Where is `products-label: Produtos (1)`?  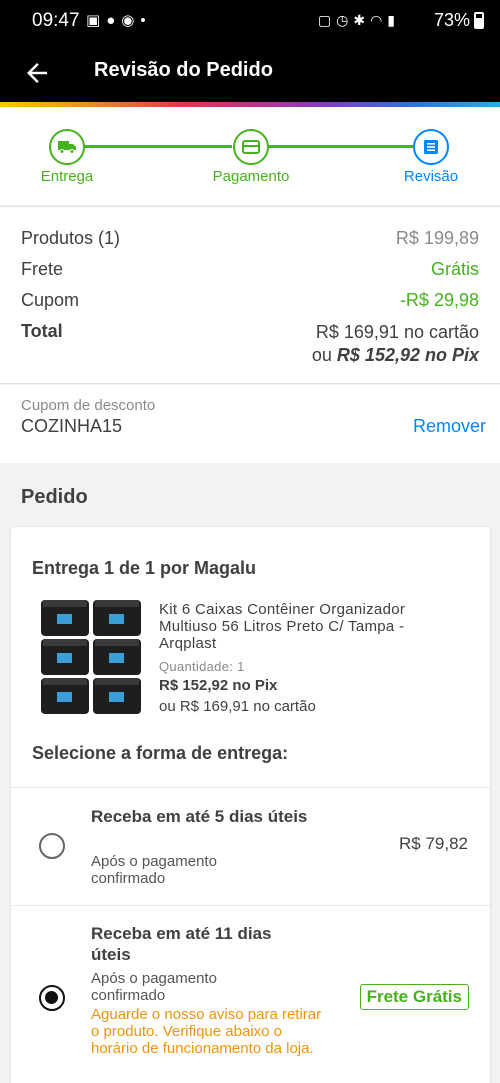
products-label: Produtos (1) is located at coordinates (71, 238).